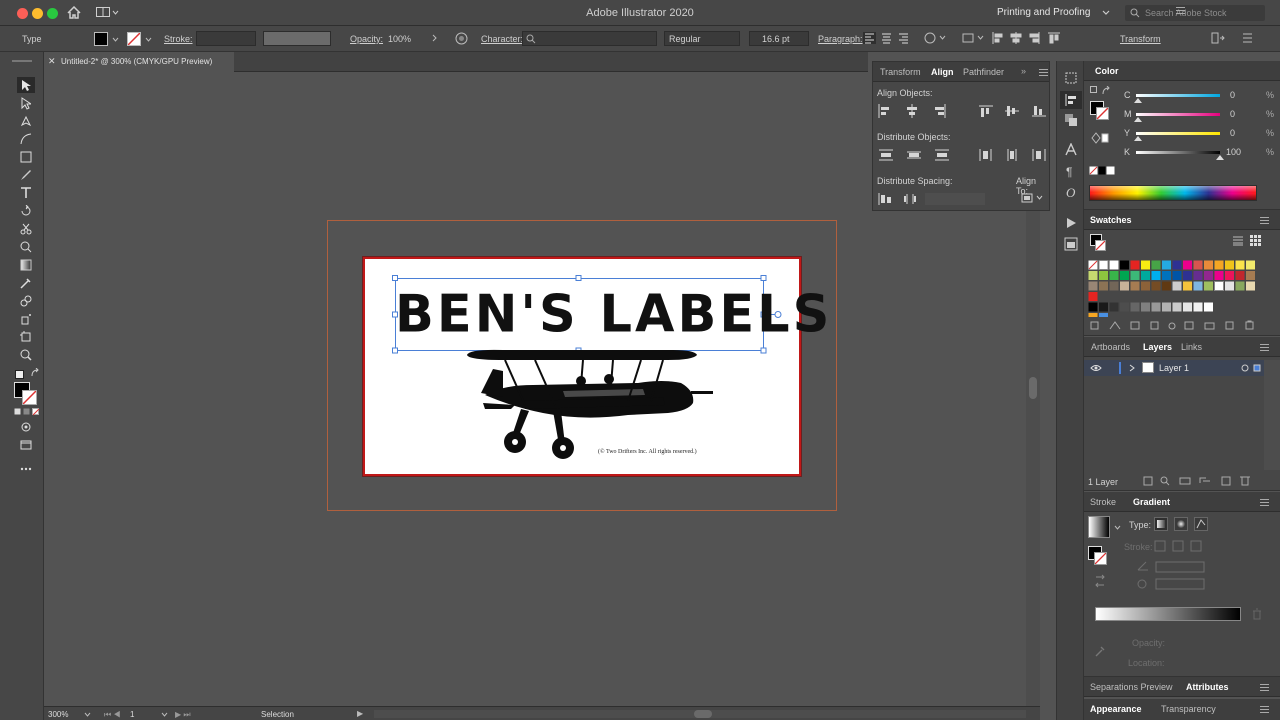  Describe the element at coordinates (1191, 347) in the screenshot. I see `tab-links: Links` at that location.